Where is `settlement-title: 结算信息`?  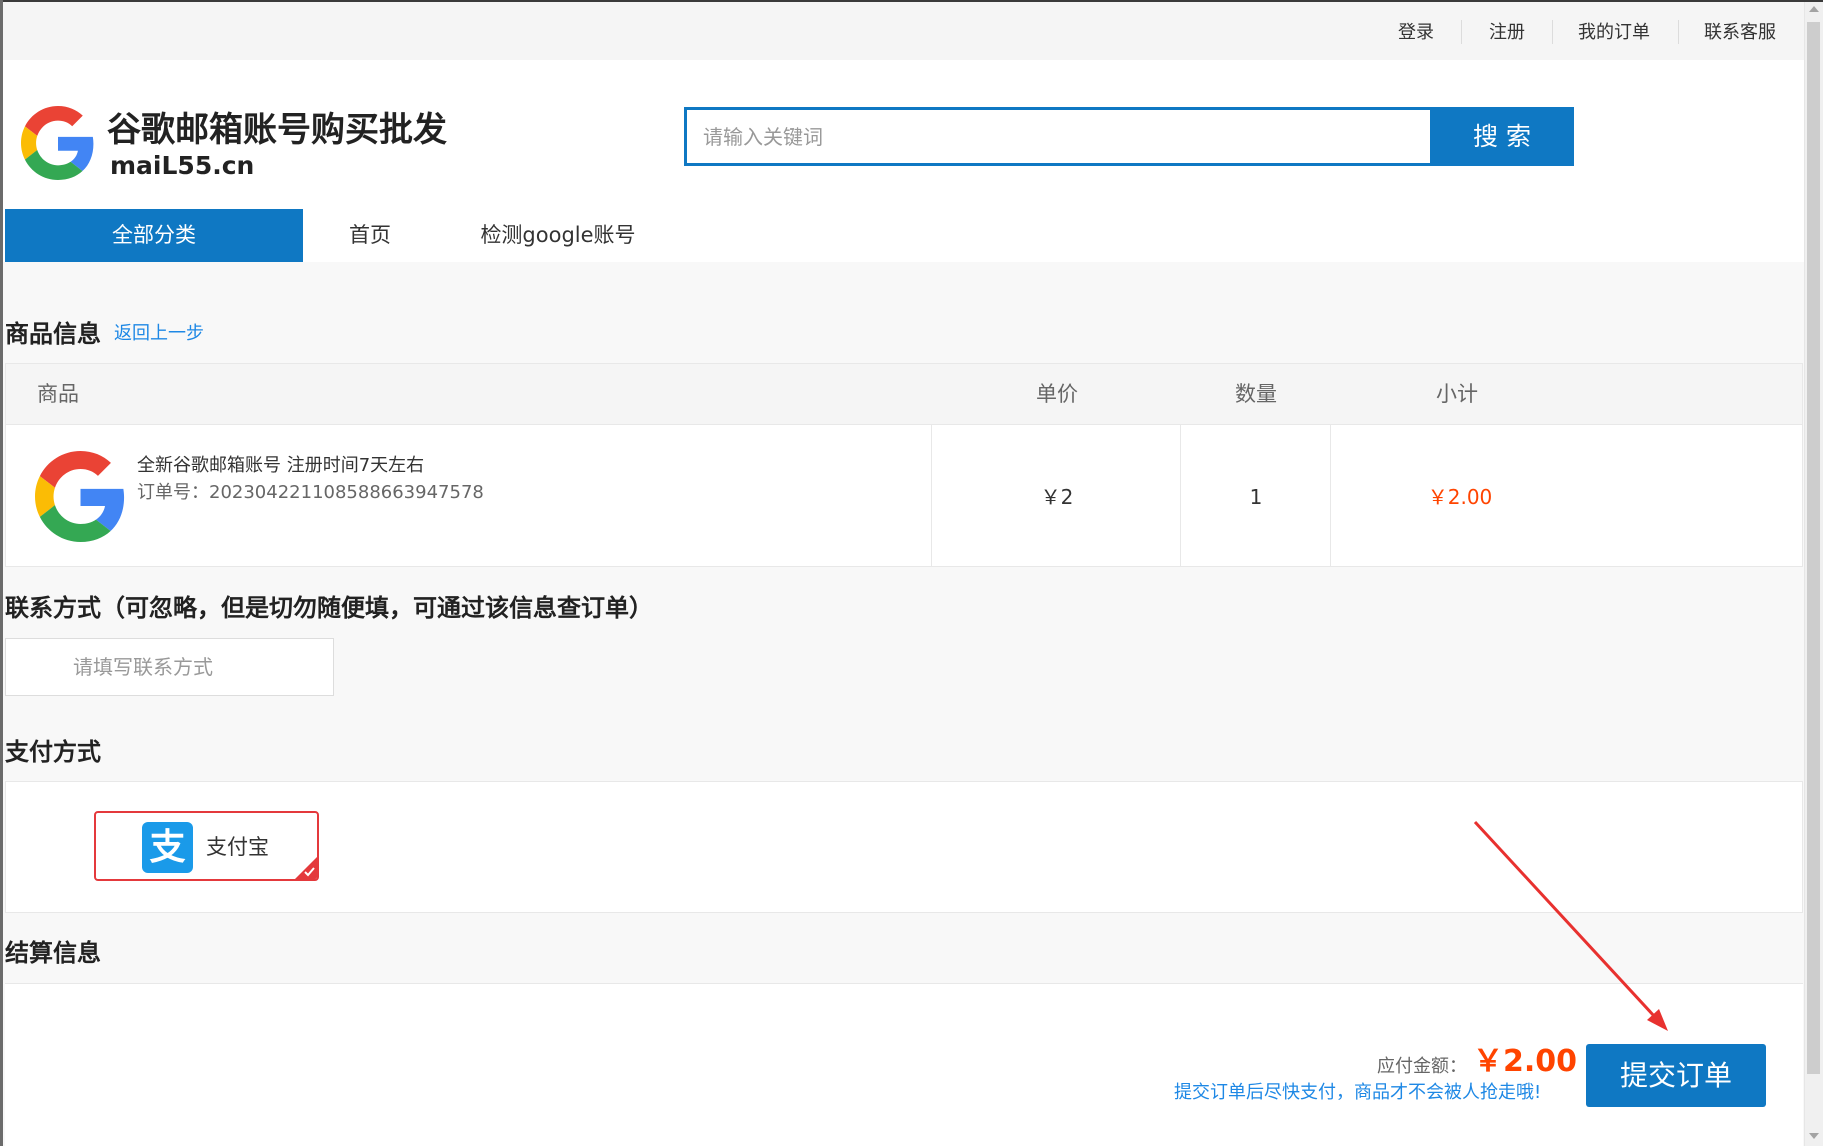 settlement-title: 结算信息 is located at coordinates (53, 953).